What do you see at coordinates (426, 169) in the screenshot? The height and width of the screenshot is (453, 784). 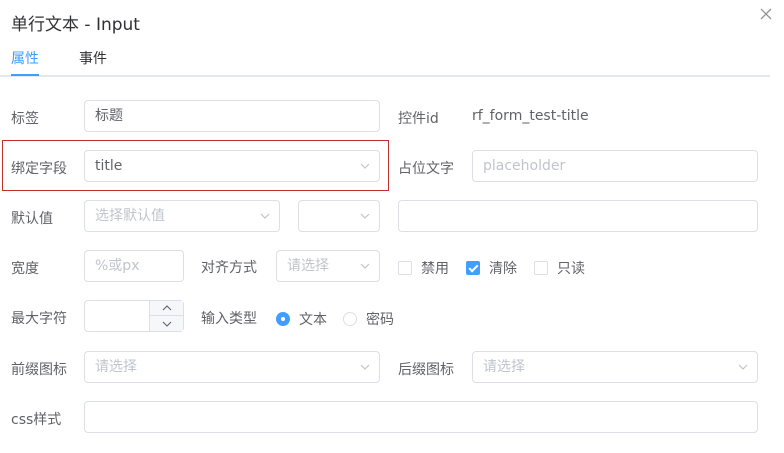 I see `placeholder-label: 占位文字` at bounding box center [426, 169].